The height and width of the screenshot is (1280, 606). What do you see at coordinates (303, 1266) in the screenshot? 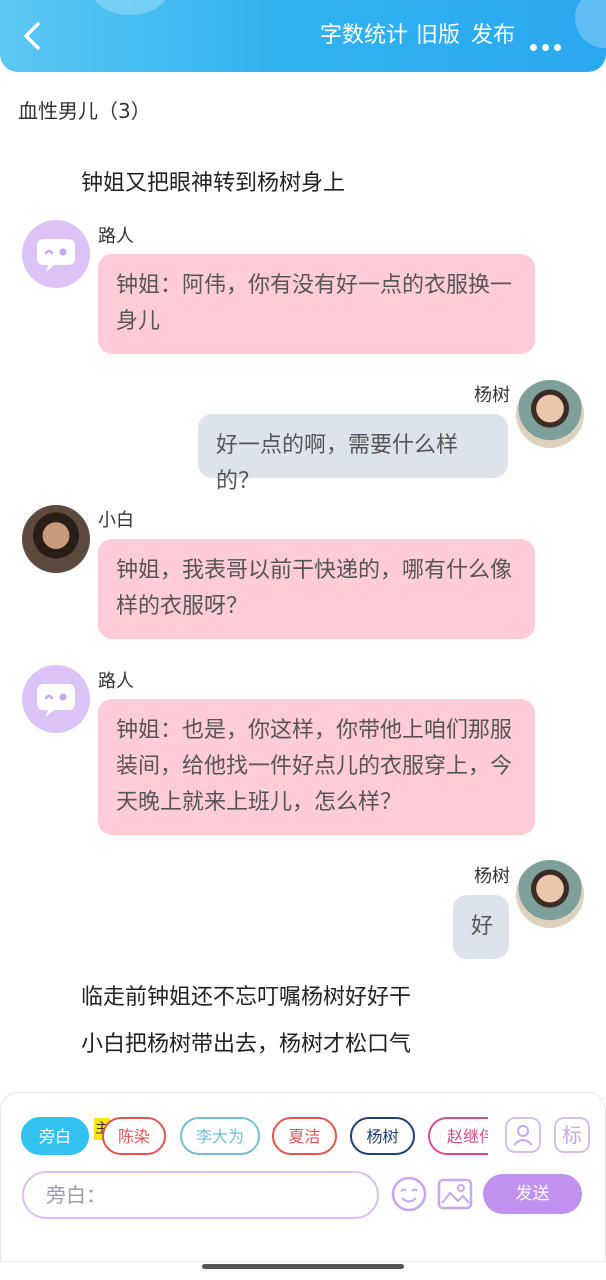
I see `home-indicator` at bounding box center [303, 1266].